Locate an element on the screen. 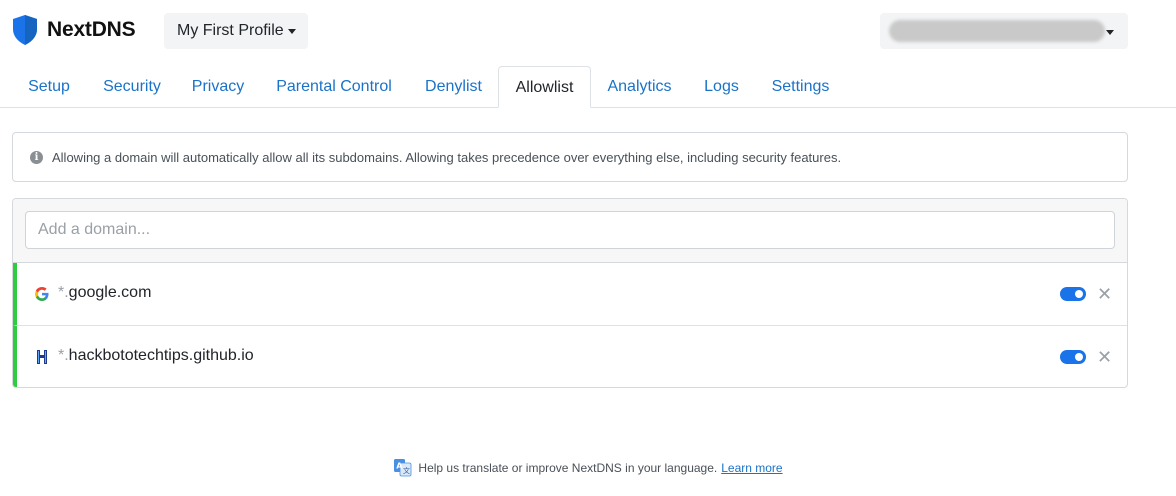 Image resolution: width=1176 pixels, height=496 pixels. profile-label: My First Profile is located at coordinates (230, 30).